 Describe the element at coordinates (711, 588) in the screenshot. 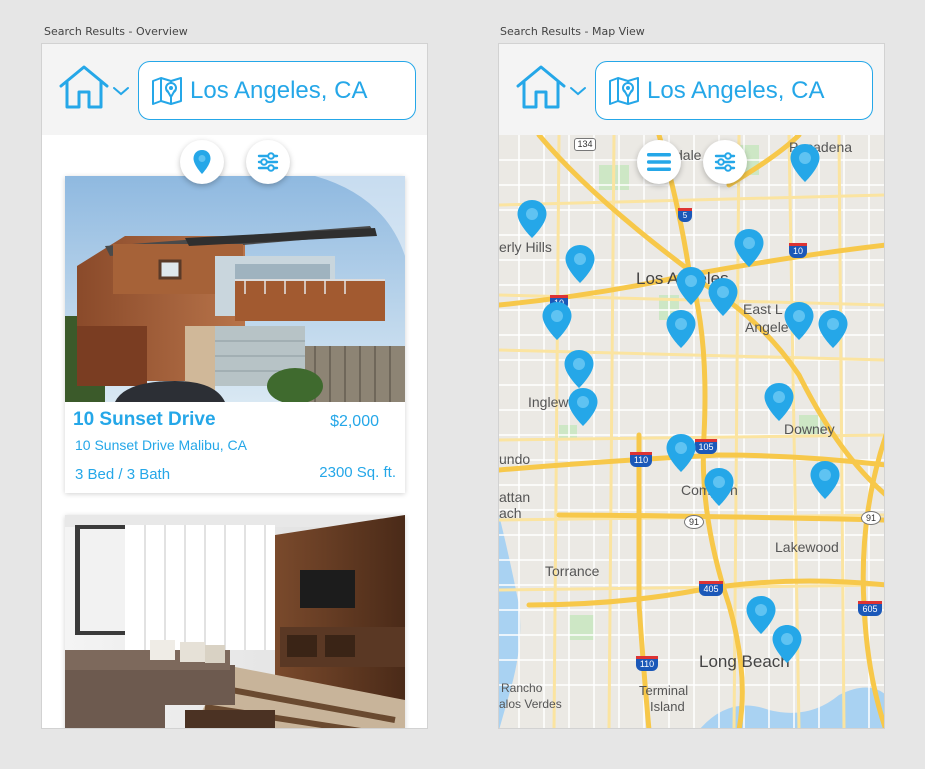

I see `route-shield: 405` at that location.